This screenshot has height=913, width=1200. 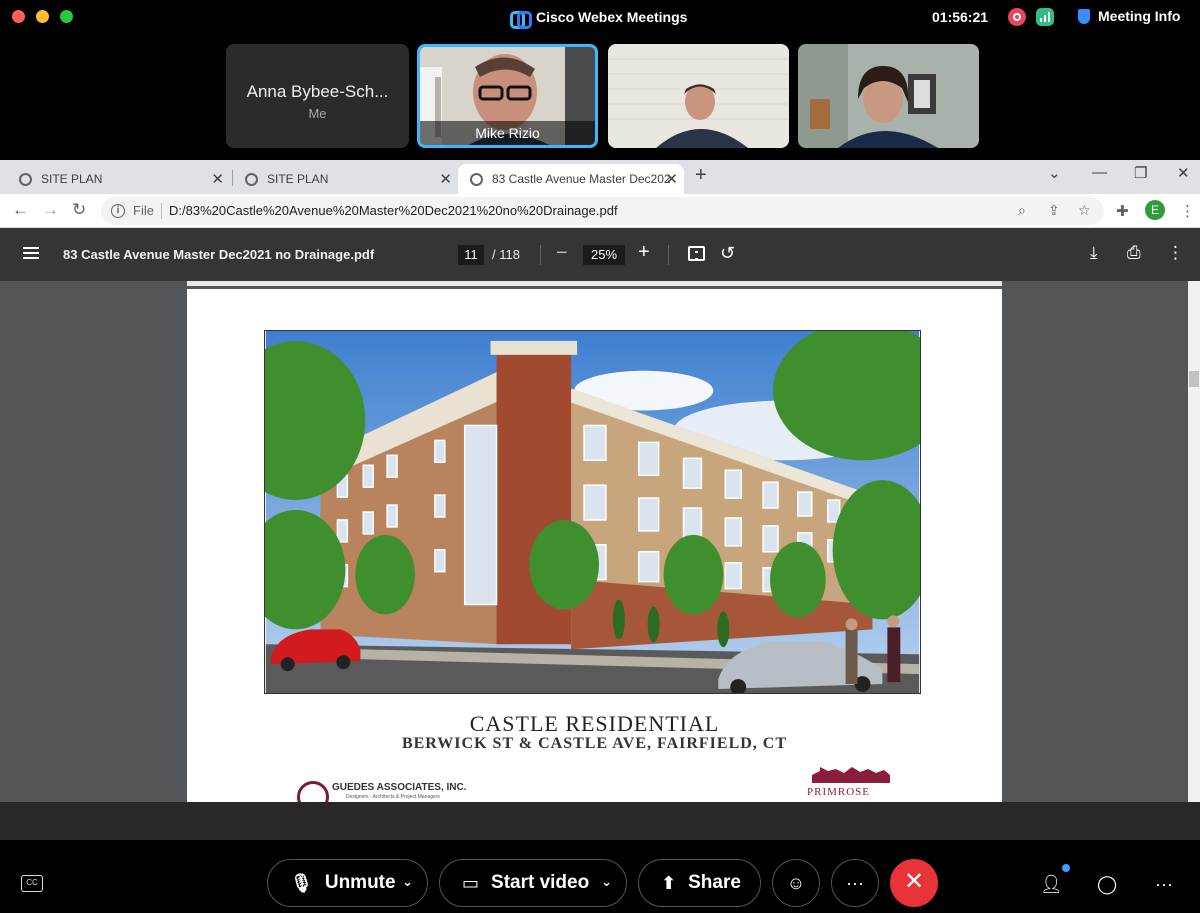 What do you see at coordinates (1022, 210) in the screenshot?
I see `zoom-icon: ⌕` at bounding box center [1022, 210].